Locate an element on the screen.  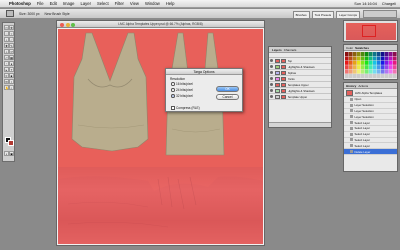
screen-mode-icon: ▣ is located at coordinates (11, 153).